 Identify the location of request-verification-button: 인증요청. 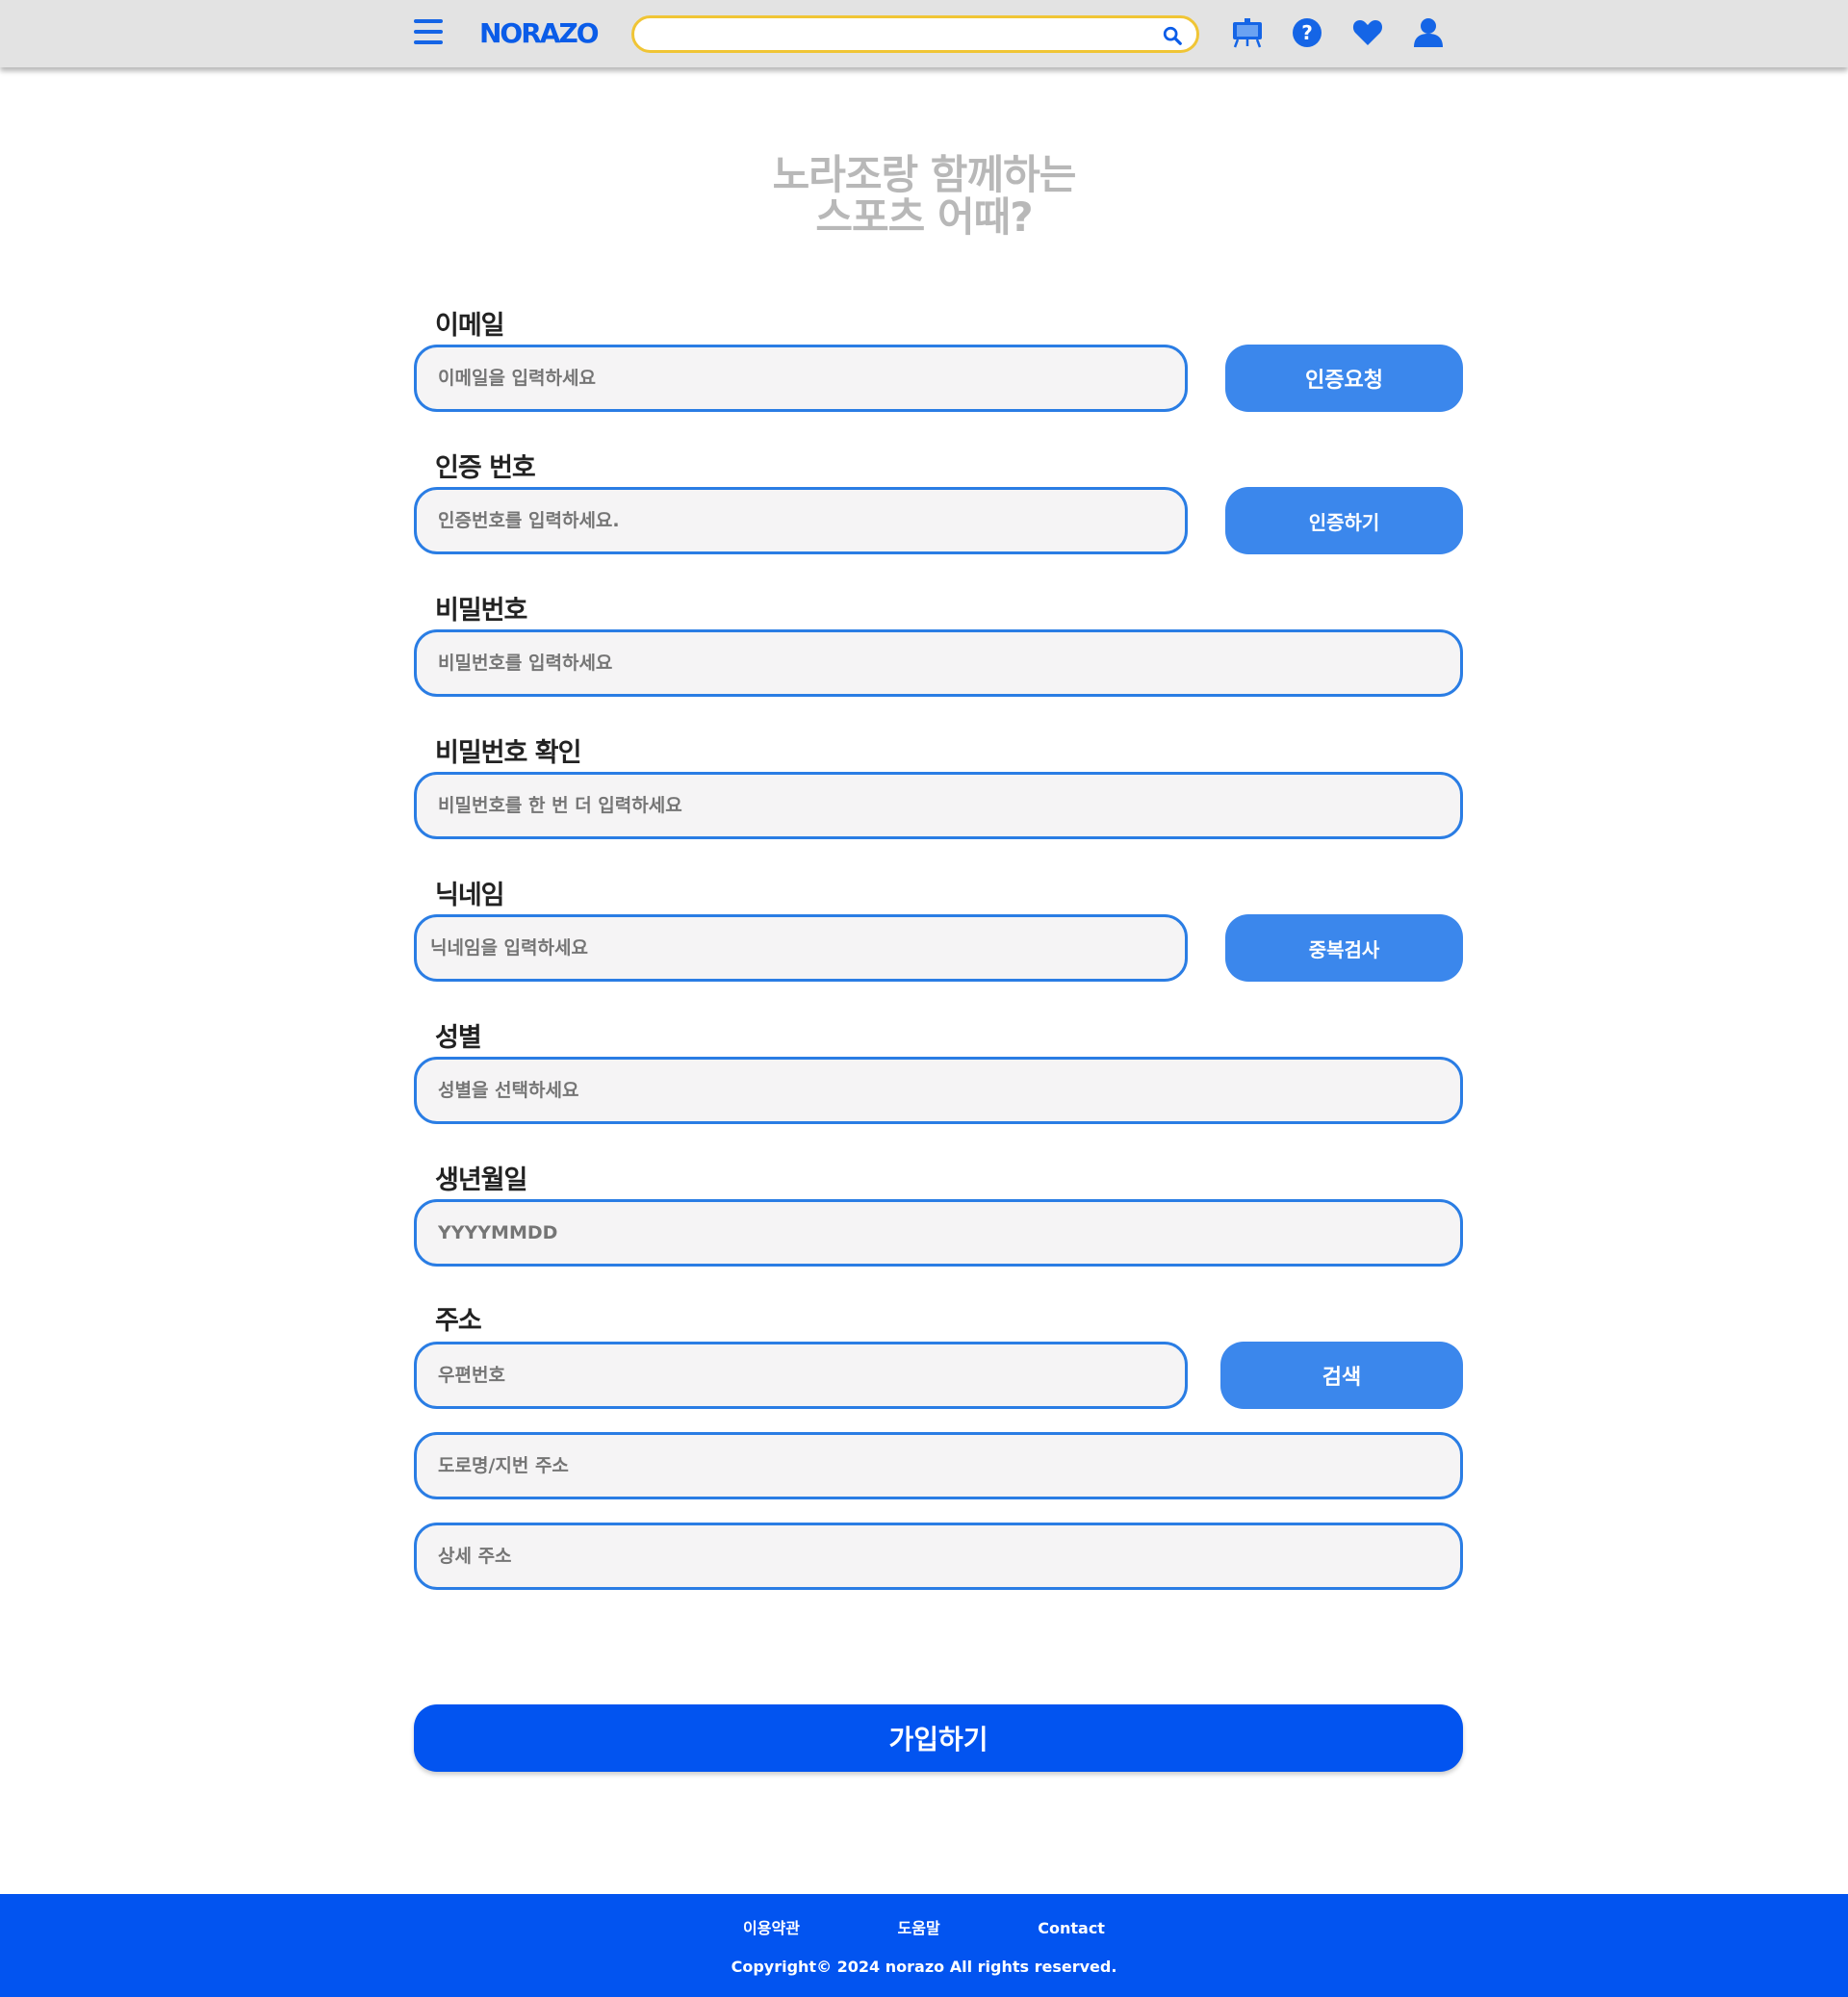
(1344, 379).